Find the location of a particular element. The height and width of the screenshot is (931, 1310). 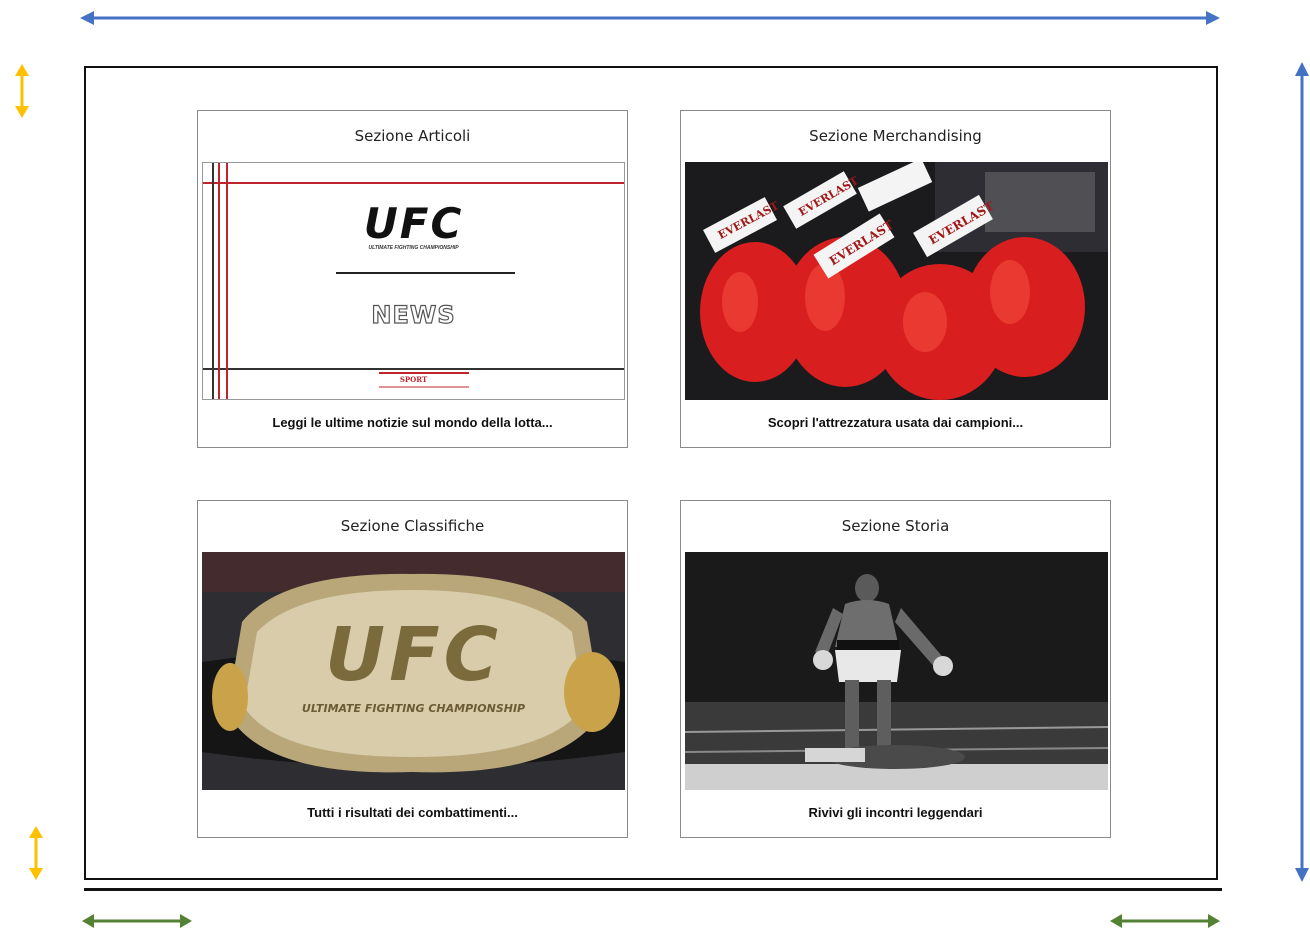

left-margin-arrow is located at coordinates (137, 921).